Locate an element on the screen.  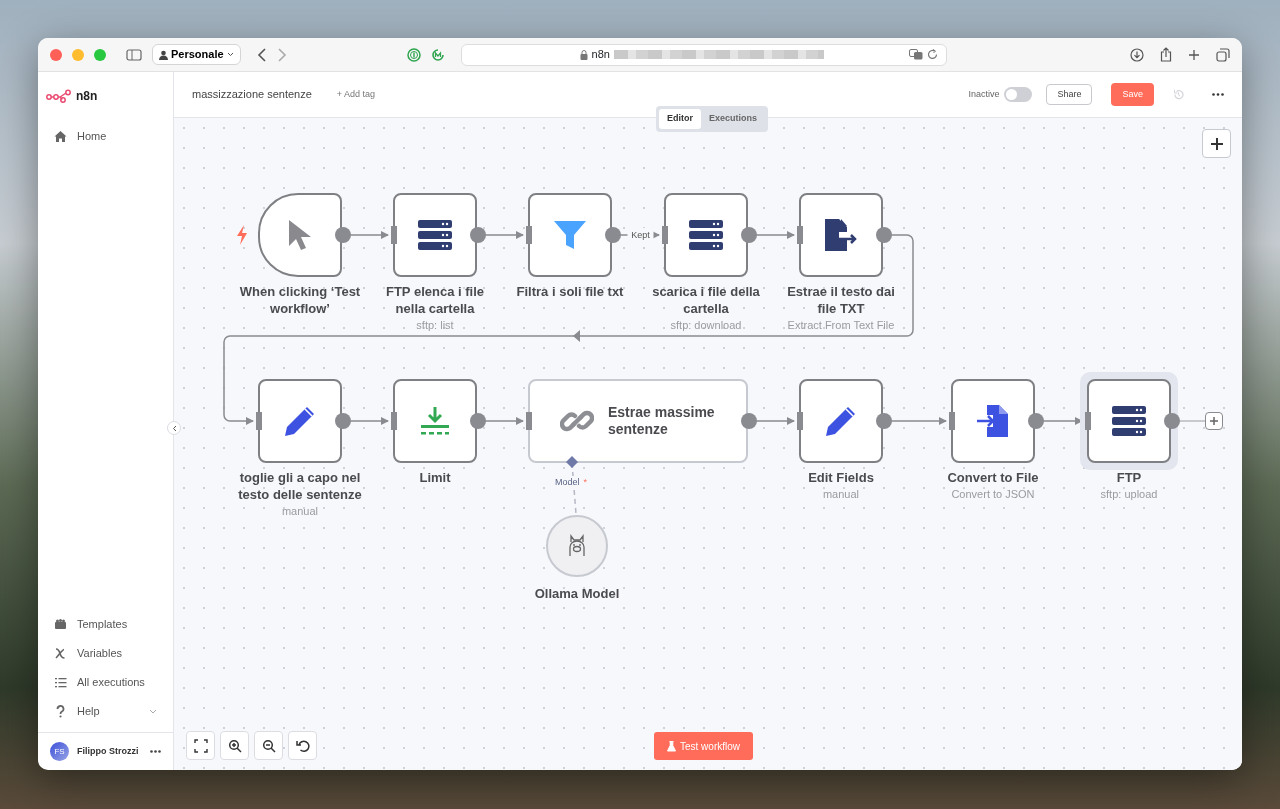
workflow-name: massizzazione sentenze is located at coordinates (252, 94).